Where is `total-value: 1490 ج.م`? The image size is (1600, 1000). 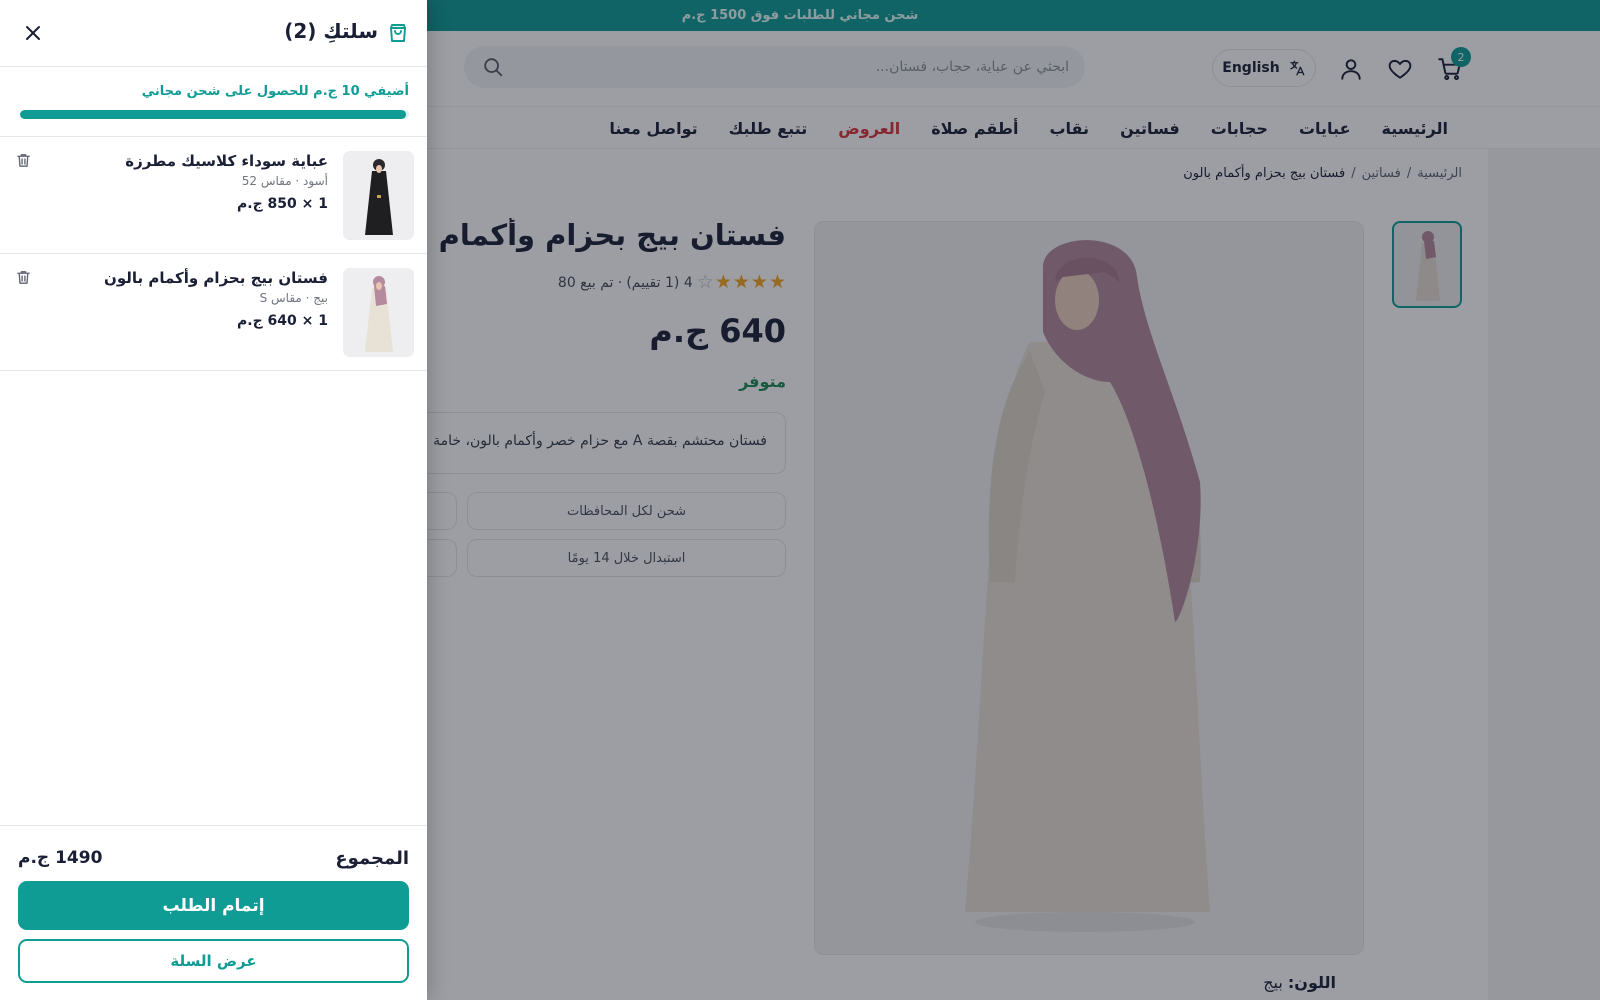 total-value: 1490 ج.م is located at coordinates (60, 858).